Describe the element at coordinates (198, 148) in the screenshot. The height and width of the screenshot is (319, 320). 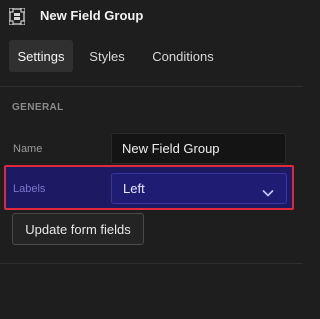
I see `name-input: New Field Group` at that location.